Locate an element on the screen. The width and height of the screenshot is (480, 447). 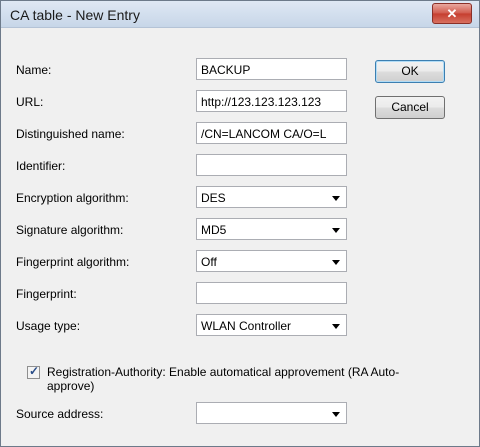
url-label: URL: is located at coordinates (30, 102).